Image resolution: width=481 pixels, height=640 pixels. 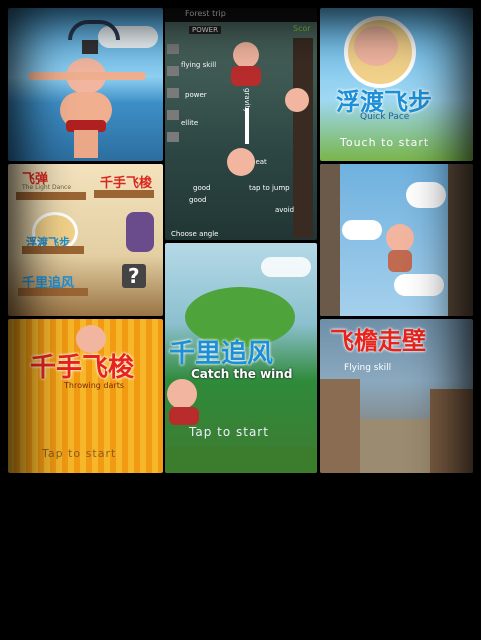 What do you see at coordinates (87, 76) in the screenshot?
I see `pig-arms` at bounding box center [87, 76].